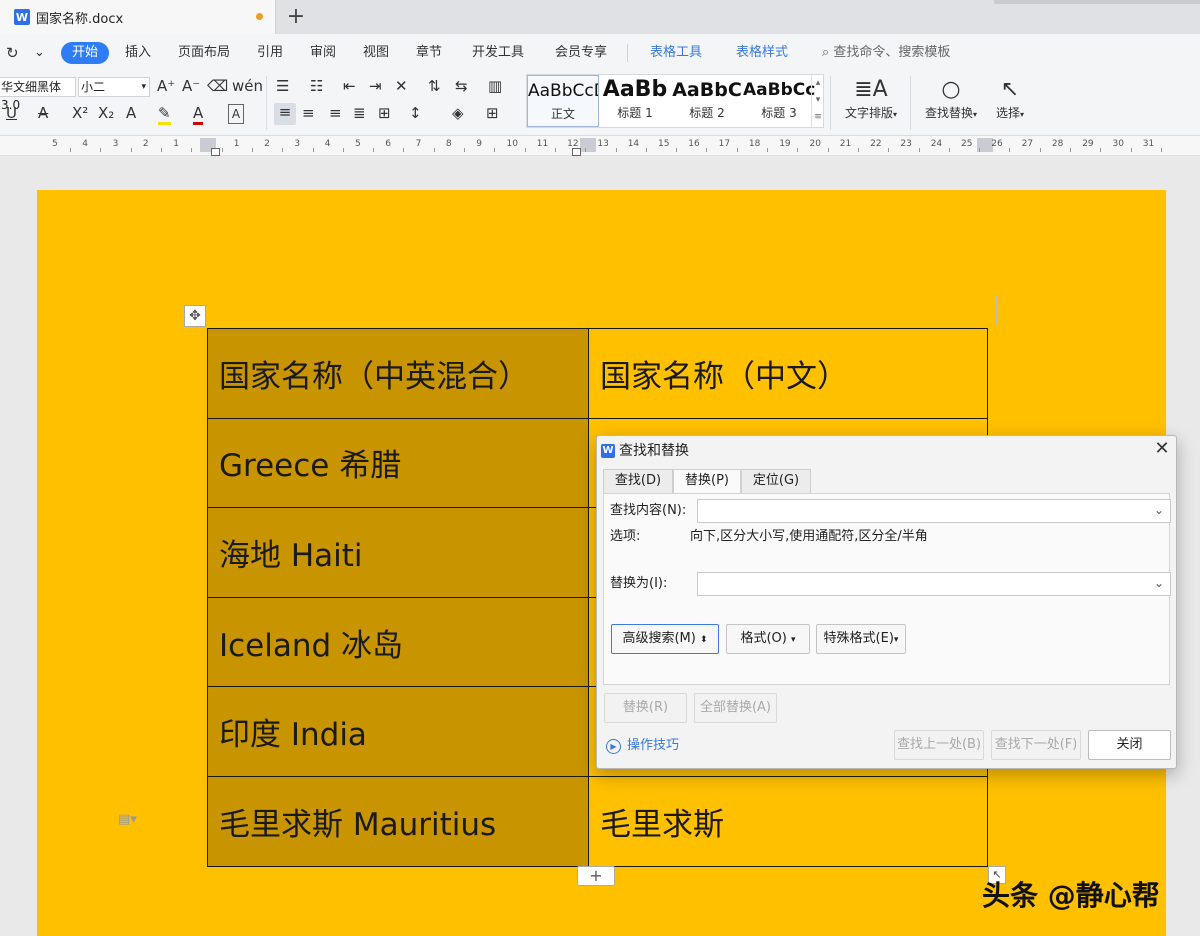 The height and width of the screenshot is (936, 1200). What do you see at coordinates (375, 86) in the screenshot?
I see `increase-indent-icon: ⇥` at bounding box center [375, 86].